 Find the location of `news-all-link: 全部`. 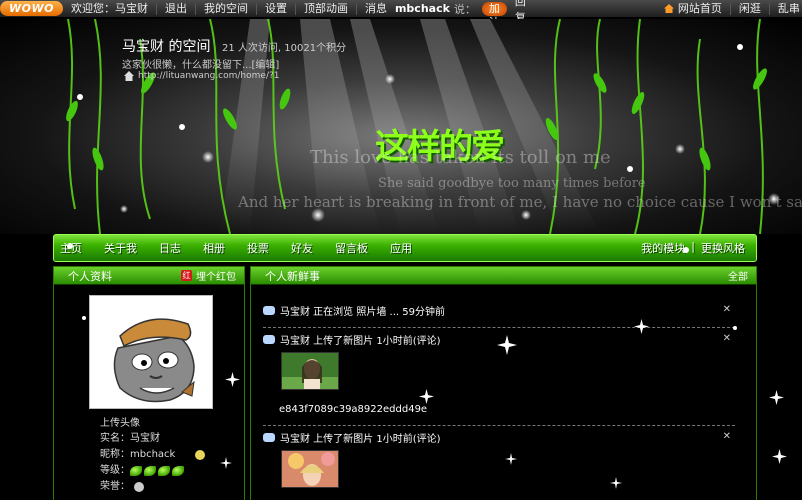

news-all-link: 全部 is located at coordinates (738, 275).